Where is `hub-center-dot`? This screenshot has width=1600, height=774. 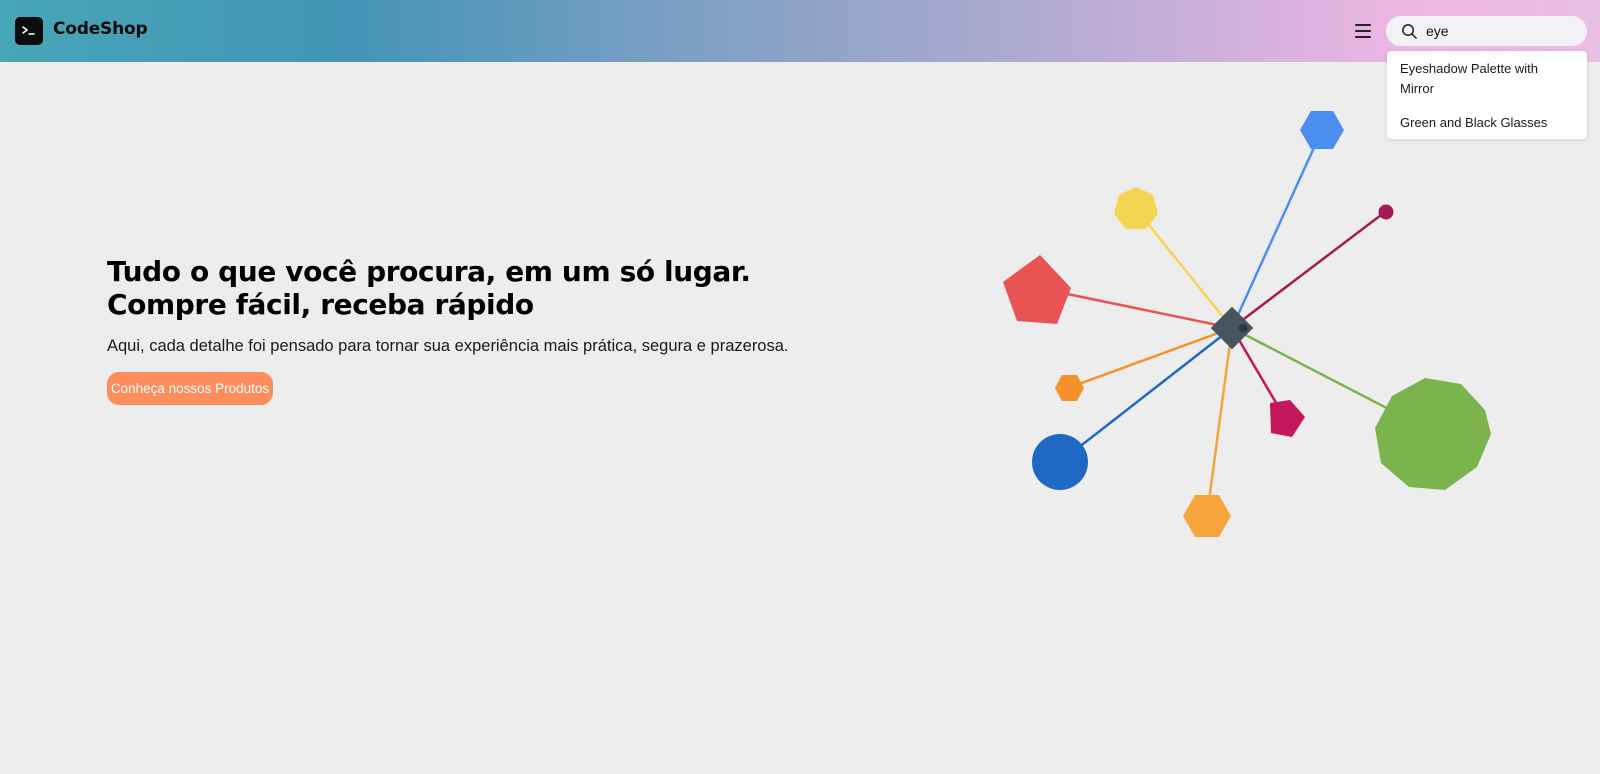
hub-center-dot is located at coordinates (1243, 328).